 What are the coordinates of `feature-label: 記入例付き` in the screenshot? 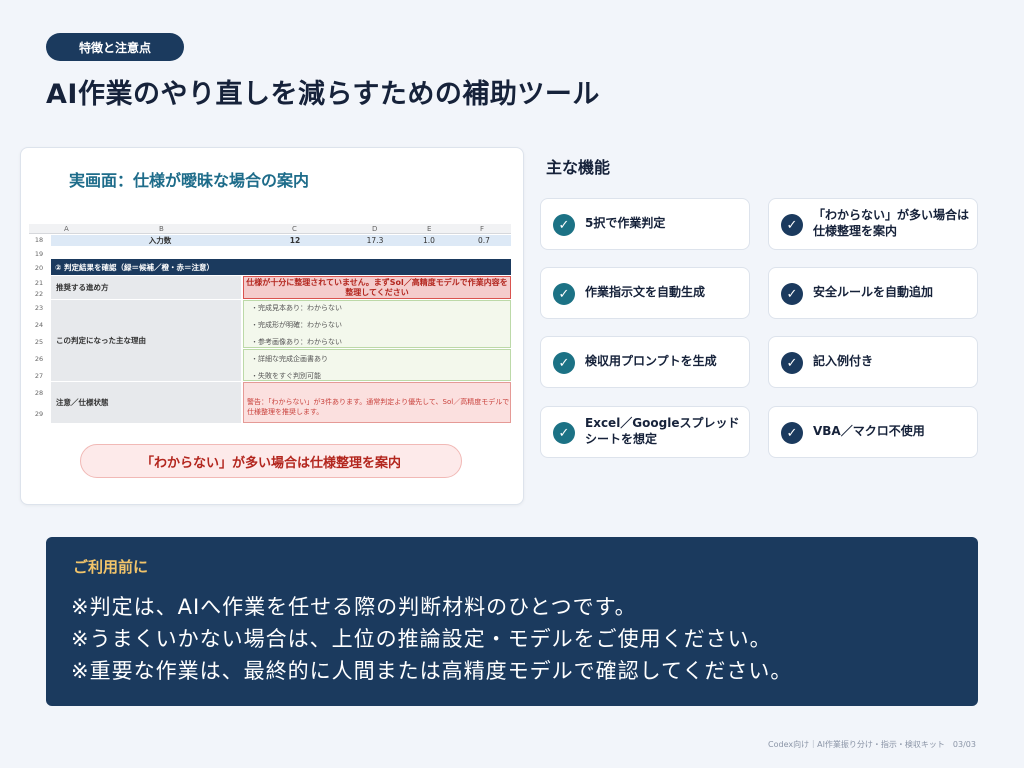 It's located at (843, 361).